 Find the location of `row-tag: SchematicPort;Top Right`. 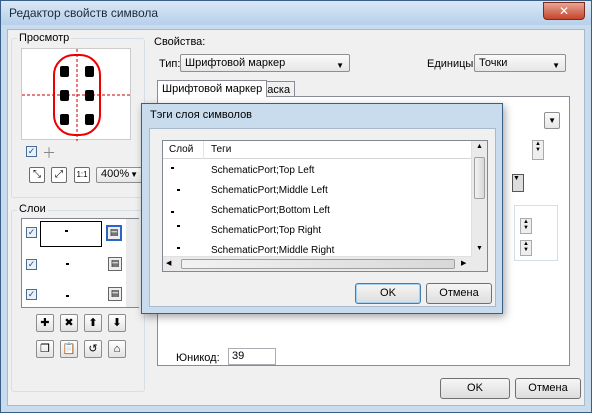

row-tag: SchematicPort;Top Right is located at coordinates (266, 230).